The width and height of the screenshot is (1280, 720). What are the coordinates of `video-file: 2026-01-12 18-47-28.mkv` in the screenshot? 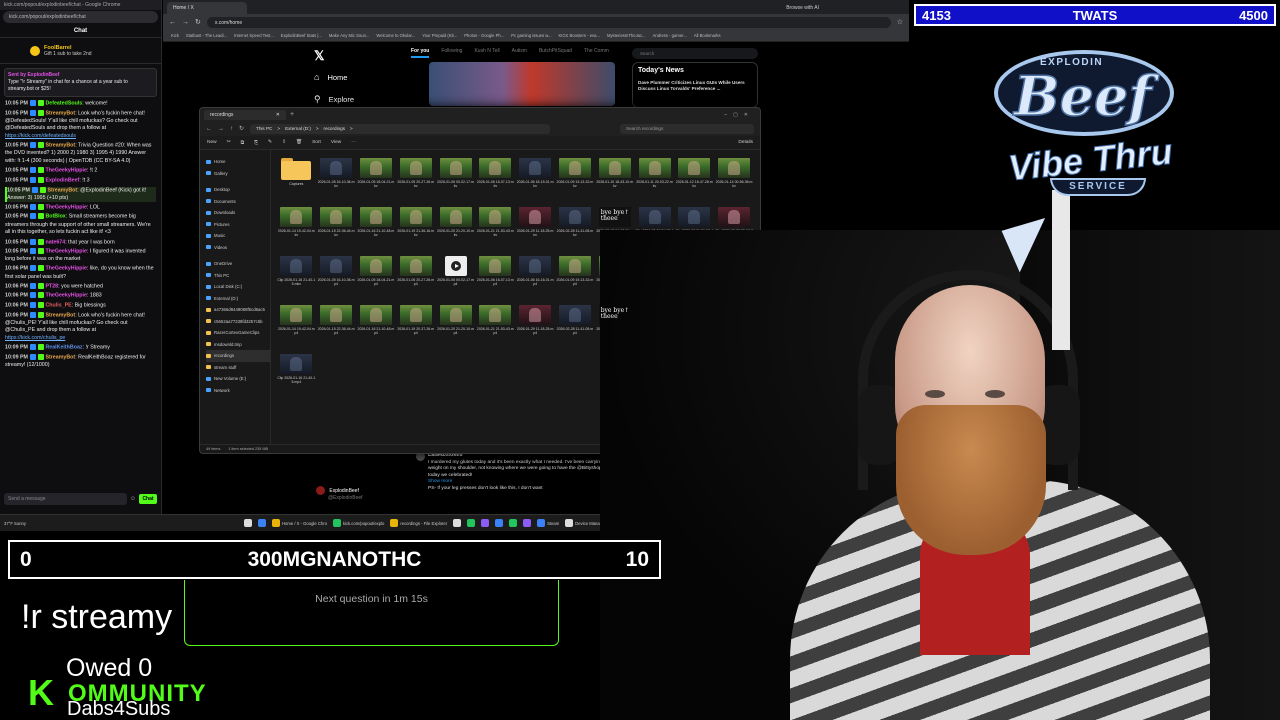 It's located at (694, 182).